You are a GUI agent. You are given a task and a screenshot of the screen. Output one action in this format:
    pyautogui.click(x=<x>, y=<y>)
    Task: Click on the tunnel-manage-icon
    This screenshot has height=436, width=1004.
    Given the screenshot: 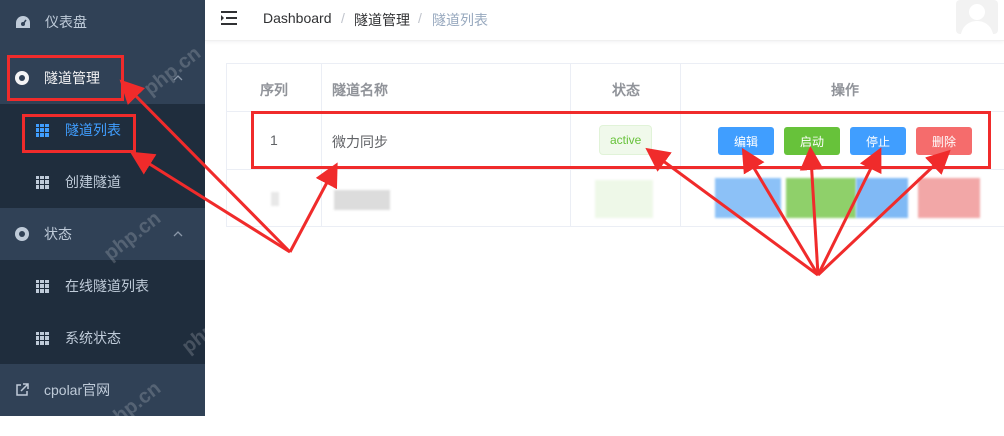 What is the action you would take?
    pyautogui.click(x=22, y=78)
    